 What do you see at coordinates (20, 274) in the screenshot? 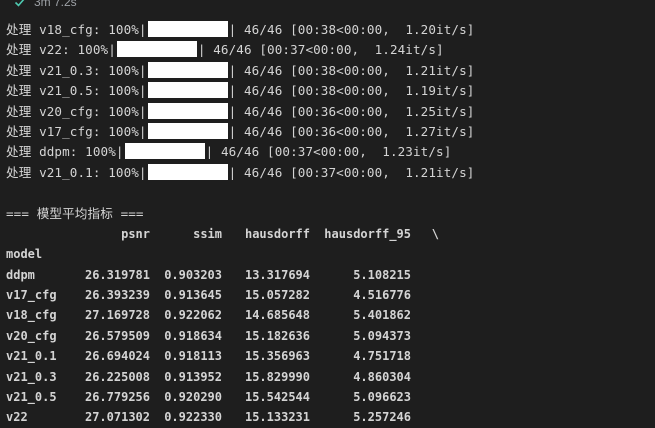
I see `row-label: ddpm` at bounding box center [20, 274].